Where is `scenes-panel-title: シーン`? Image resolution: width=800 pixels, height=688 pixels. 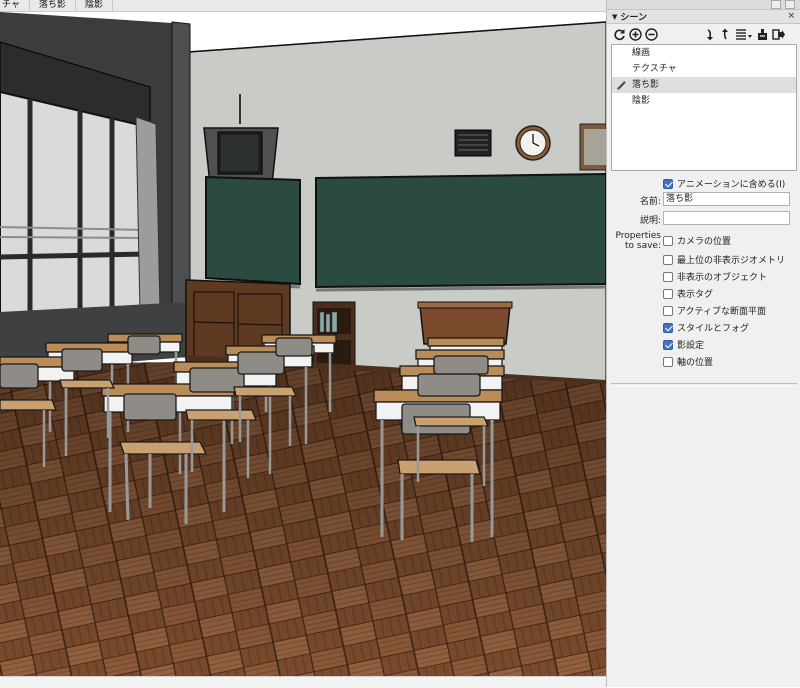
scenes-panel-title: シーン is located at coordinates (633, 18).